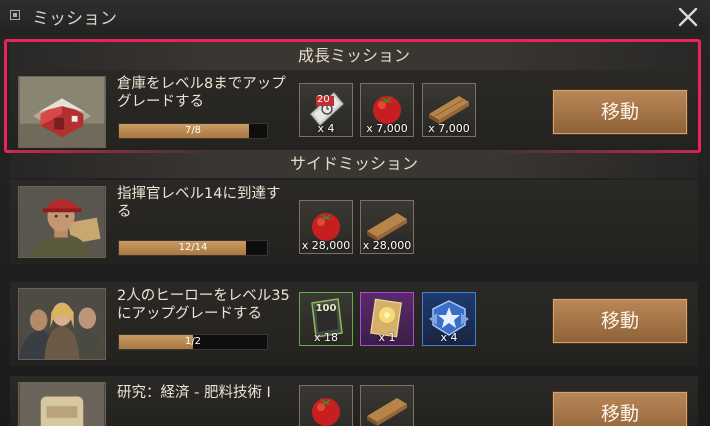 The height and width of the screenshot is (426, 710). Describe the element at coordinates (387, 412) in the screenshot. I see `wood-plank-icon` at that location.